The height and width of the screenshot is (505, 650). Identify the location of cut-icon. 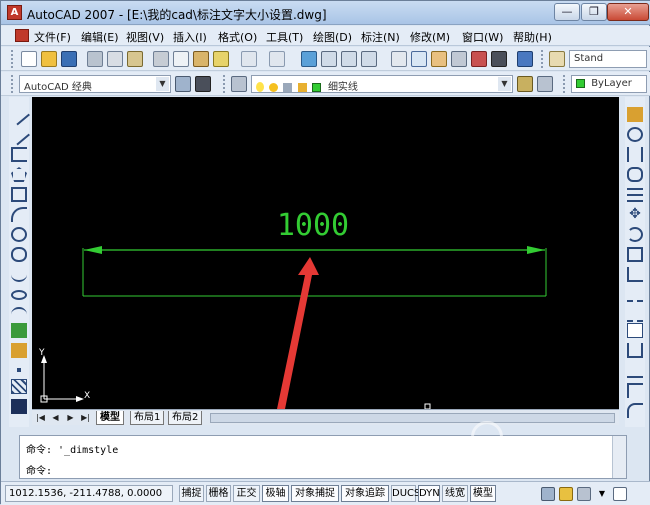
(161, 59).